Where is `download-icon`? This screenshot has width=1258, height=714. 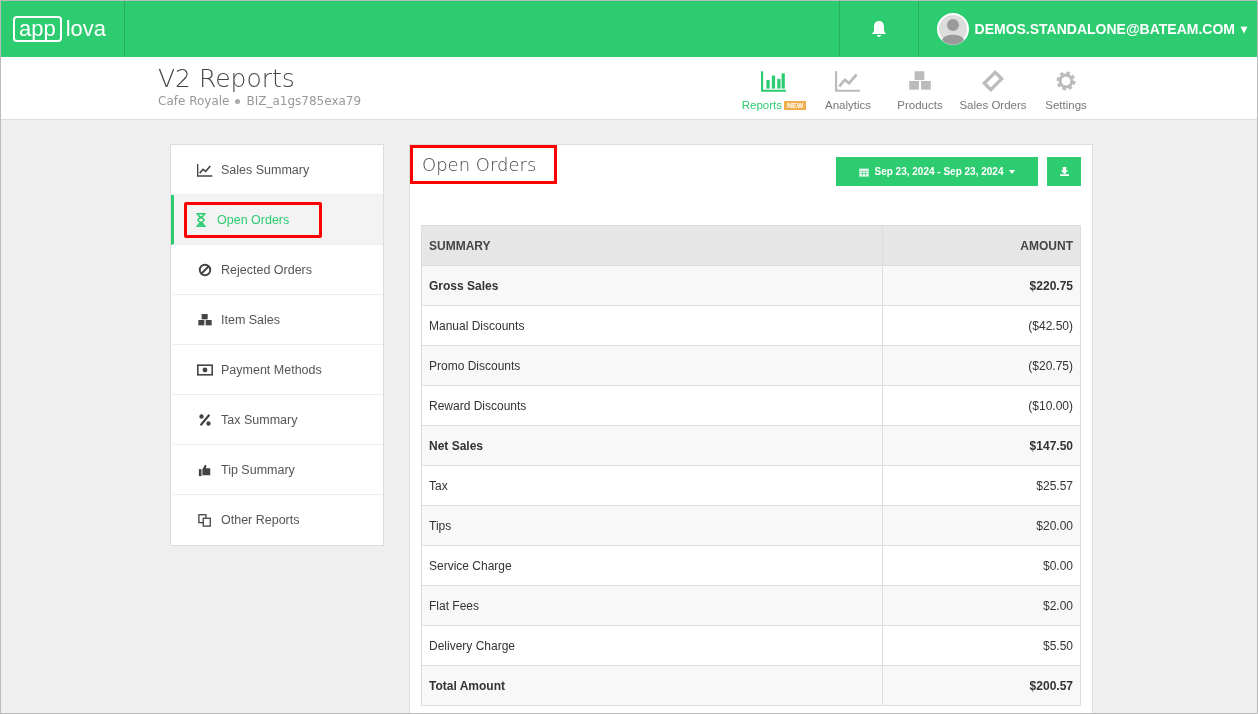
download-icon is located at coordinates (1064, 171).